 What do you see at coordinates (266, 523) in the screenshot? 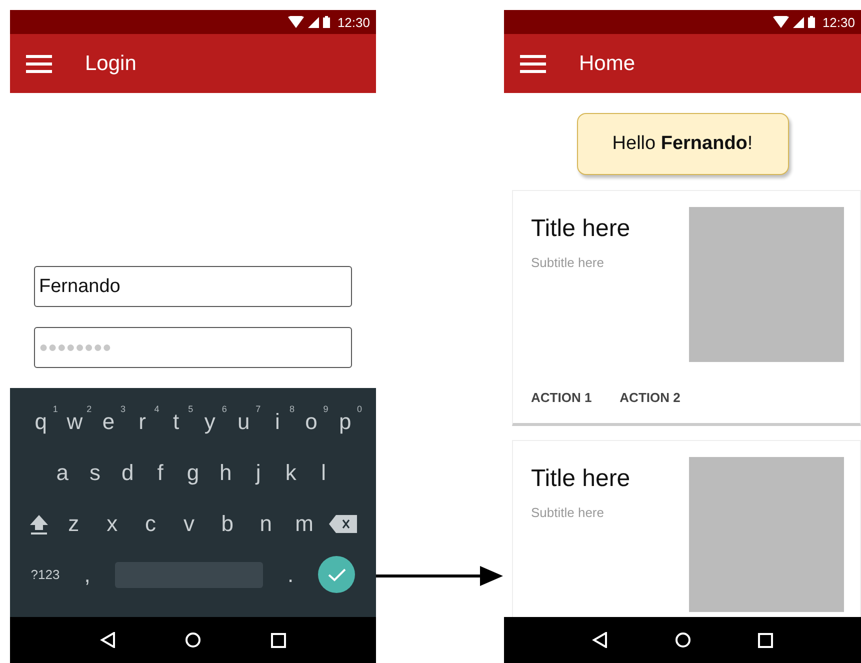
I see `keyboard-key: n` at bounding box center [266, 523].